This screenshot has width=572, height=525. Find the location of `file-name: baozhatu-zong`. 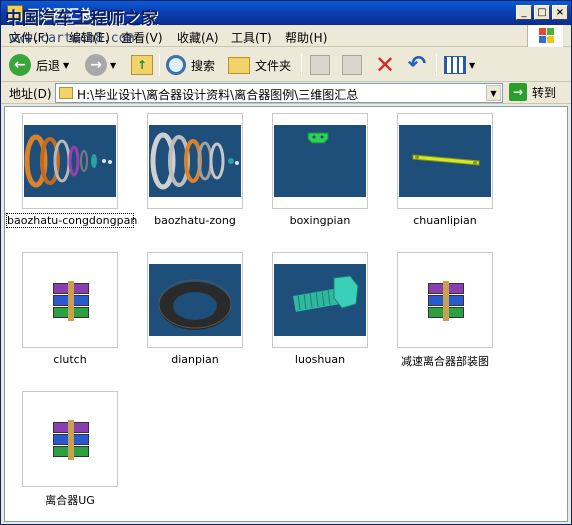

file-name: baozhatu-zong is located at coordinates (195, 220).